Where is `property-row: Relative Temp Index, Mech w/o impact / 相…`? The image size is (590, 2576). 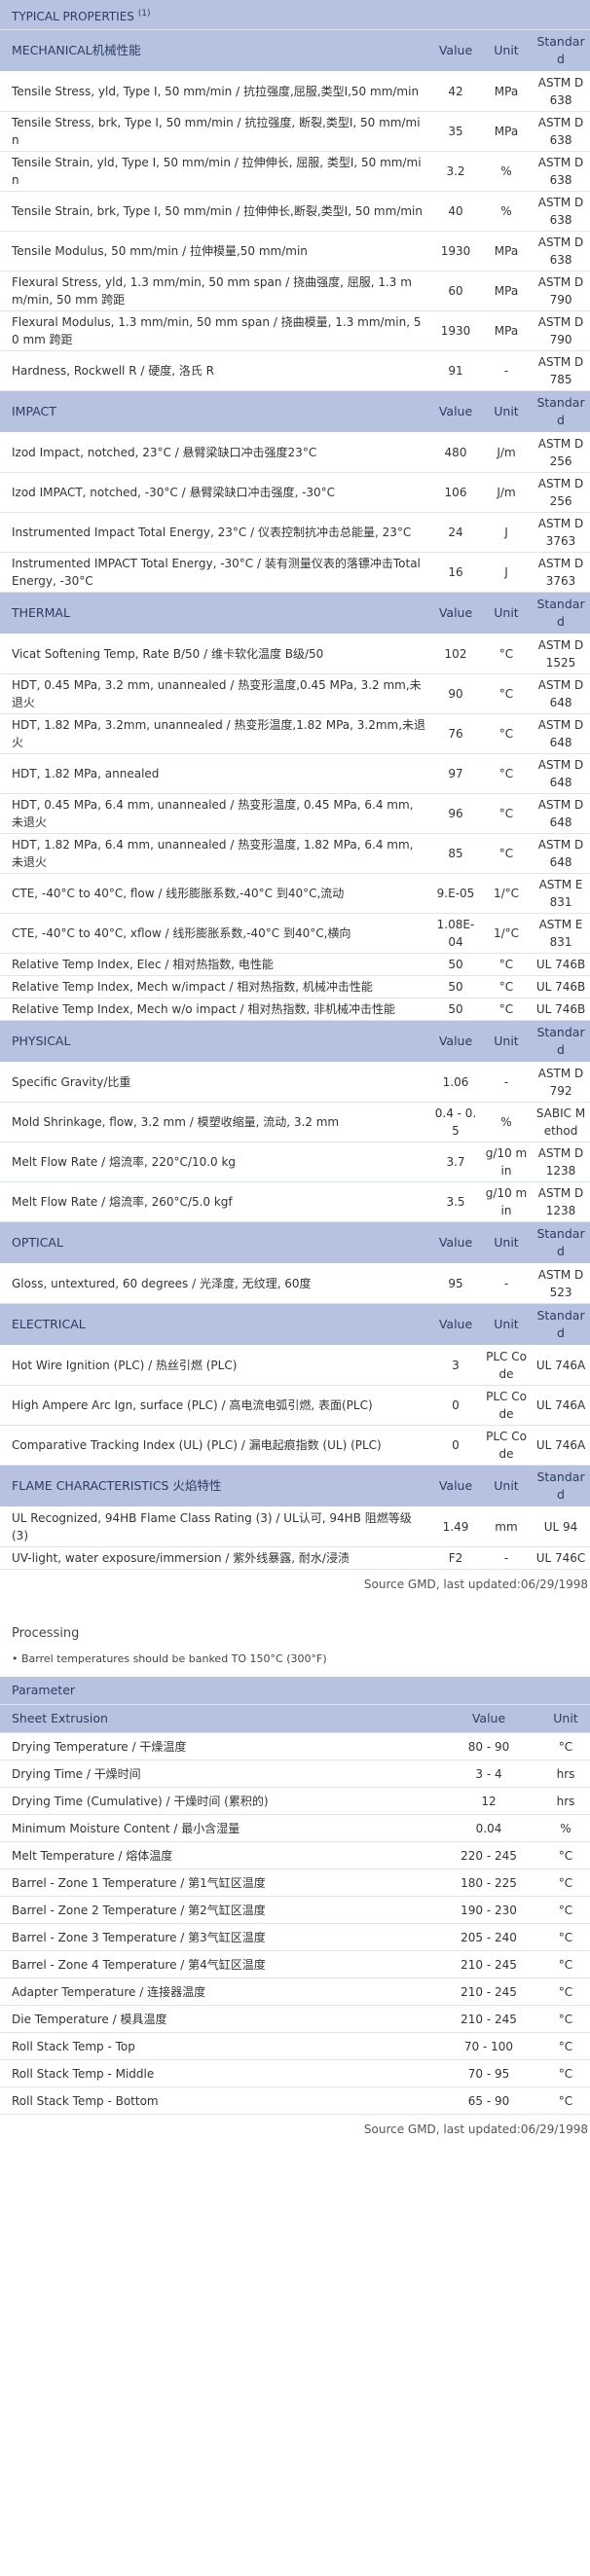 property-row: Relative Temp Index, Mech w/o impact / 相… is located at coordinates (295, 1009).